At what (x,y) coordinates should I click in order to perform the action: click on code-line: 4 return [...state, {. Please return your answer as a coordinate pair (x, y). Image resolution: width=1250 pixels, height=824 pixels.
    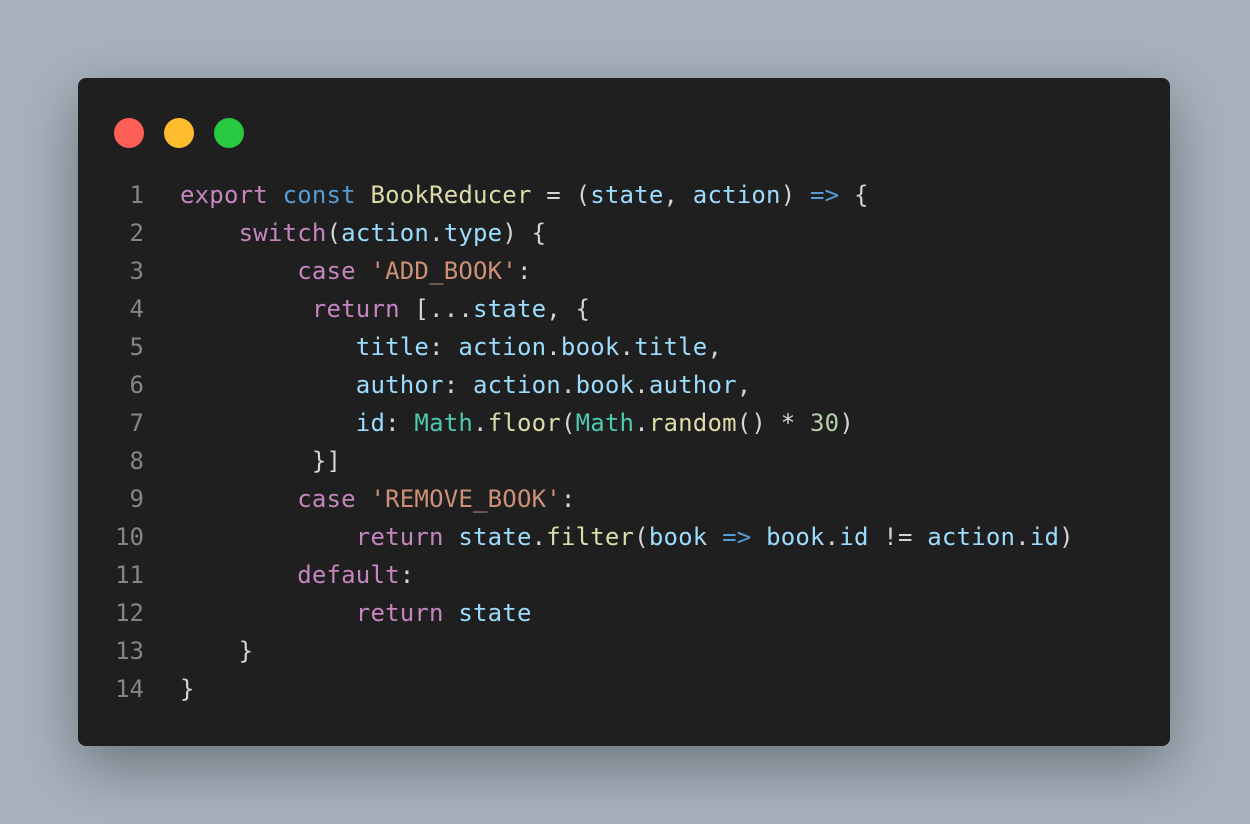
    Looking at the image, I should click on (624, 309).